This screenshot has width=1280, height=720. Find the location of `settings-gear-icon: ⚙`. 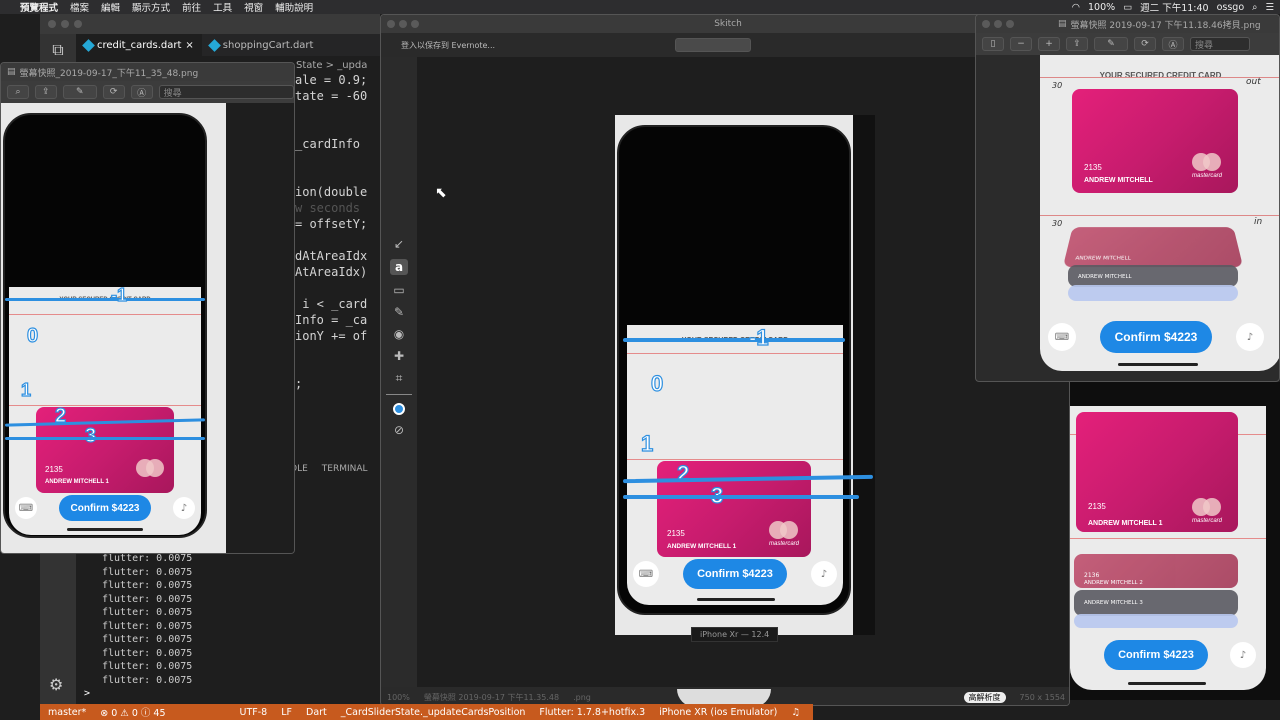

settings-gear-icon: ⚙ is located at coordinates (56, 684).